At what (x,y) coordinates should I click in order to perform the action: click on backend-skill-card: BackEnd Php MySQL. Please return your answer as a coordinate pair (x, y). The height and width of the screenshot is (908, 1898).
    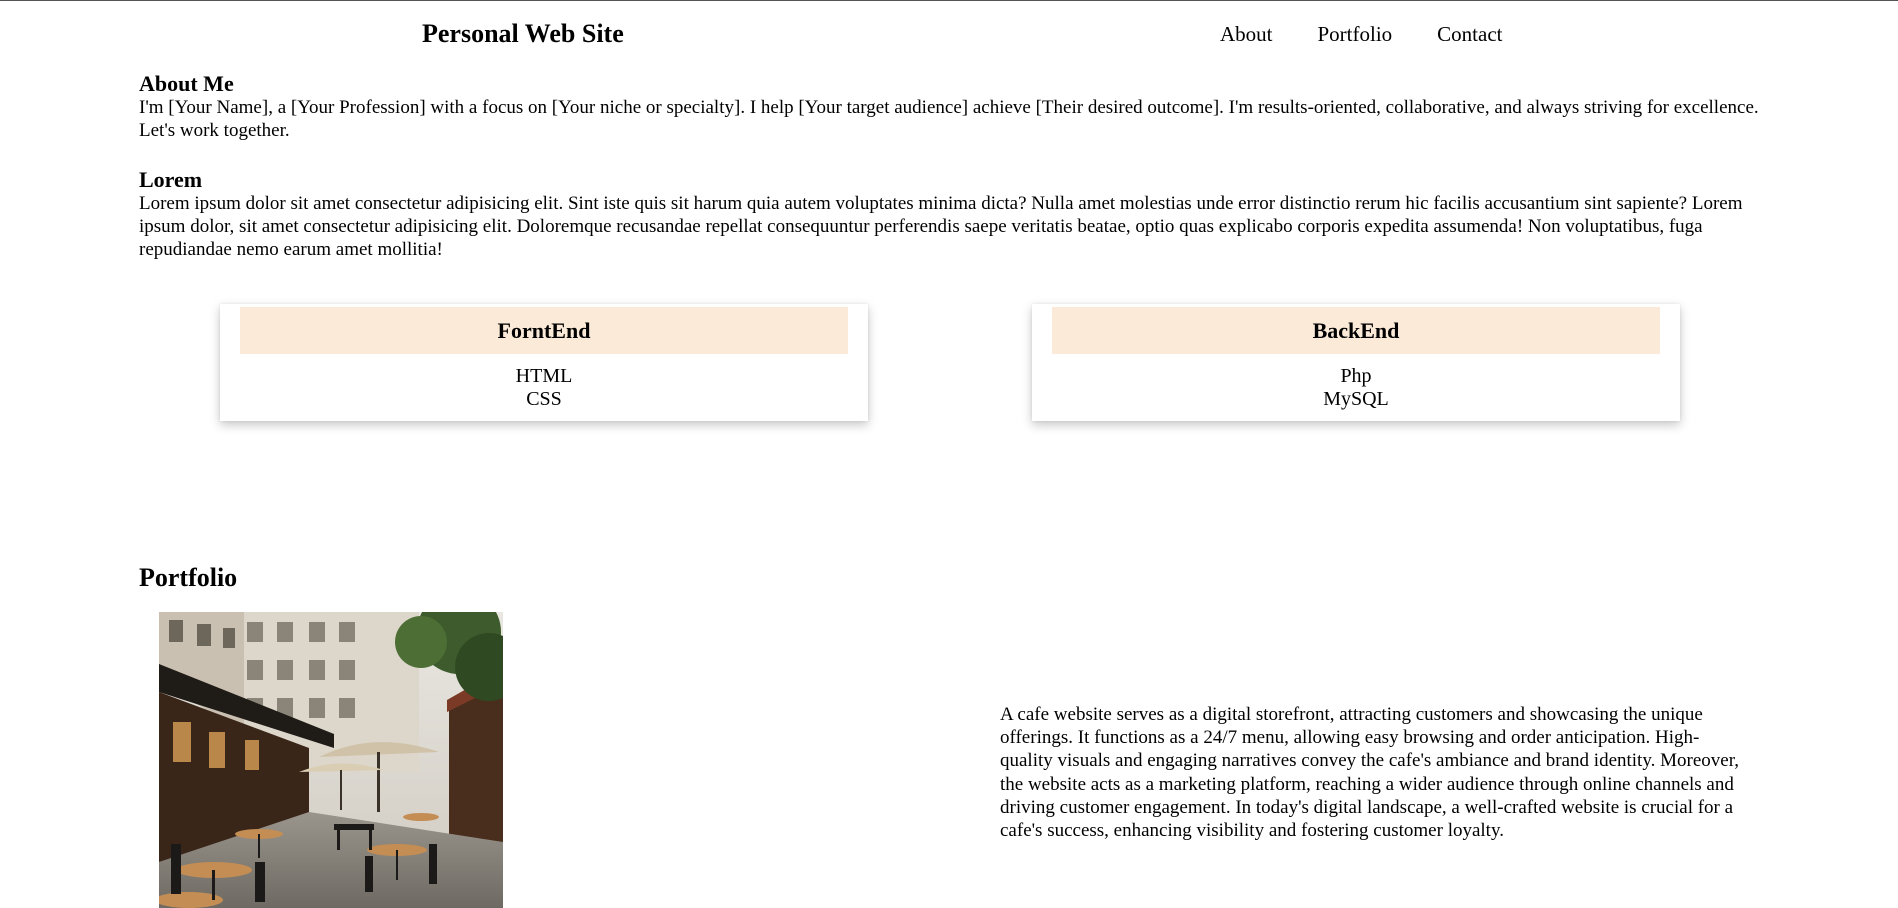
    Looking at the image, I should click on (1356, 362).